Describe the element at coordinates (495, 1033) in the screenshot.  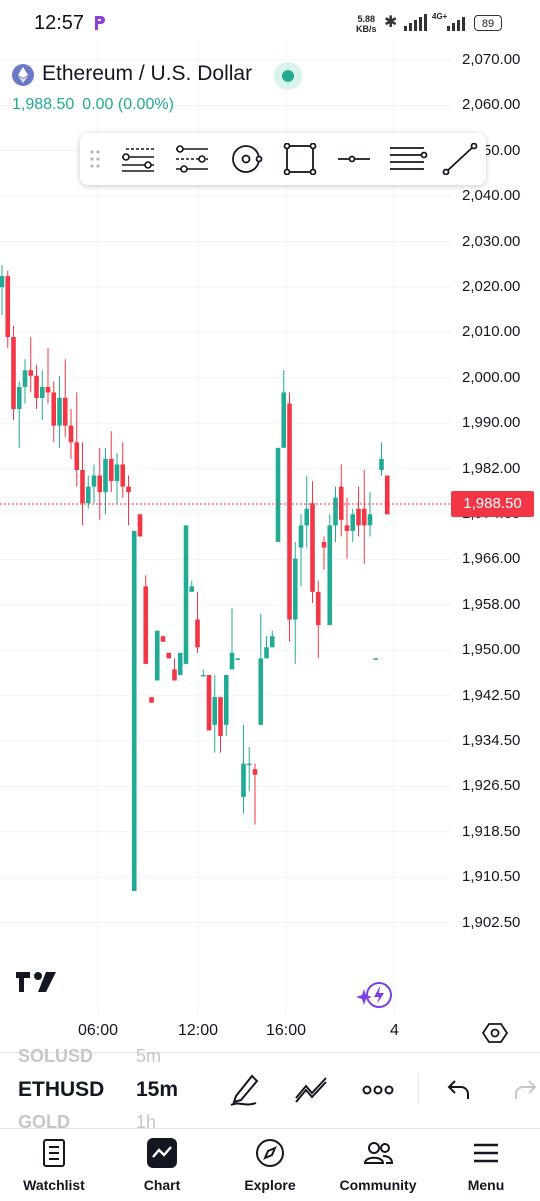
I see `chart-settings-icon` at that location.